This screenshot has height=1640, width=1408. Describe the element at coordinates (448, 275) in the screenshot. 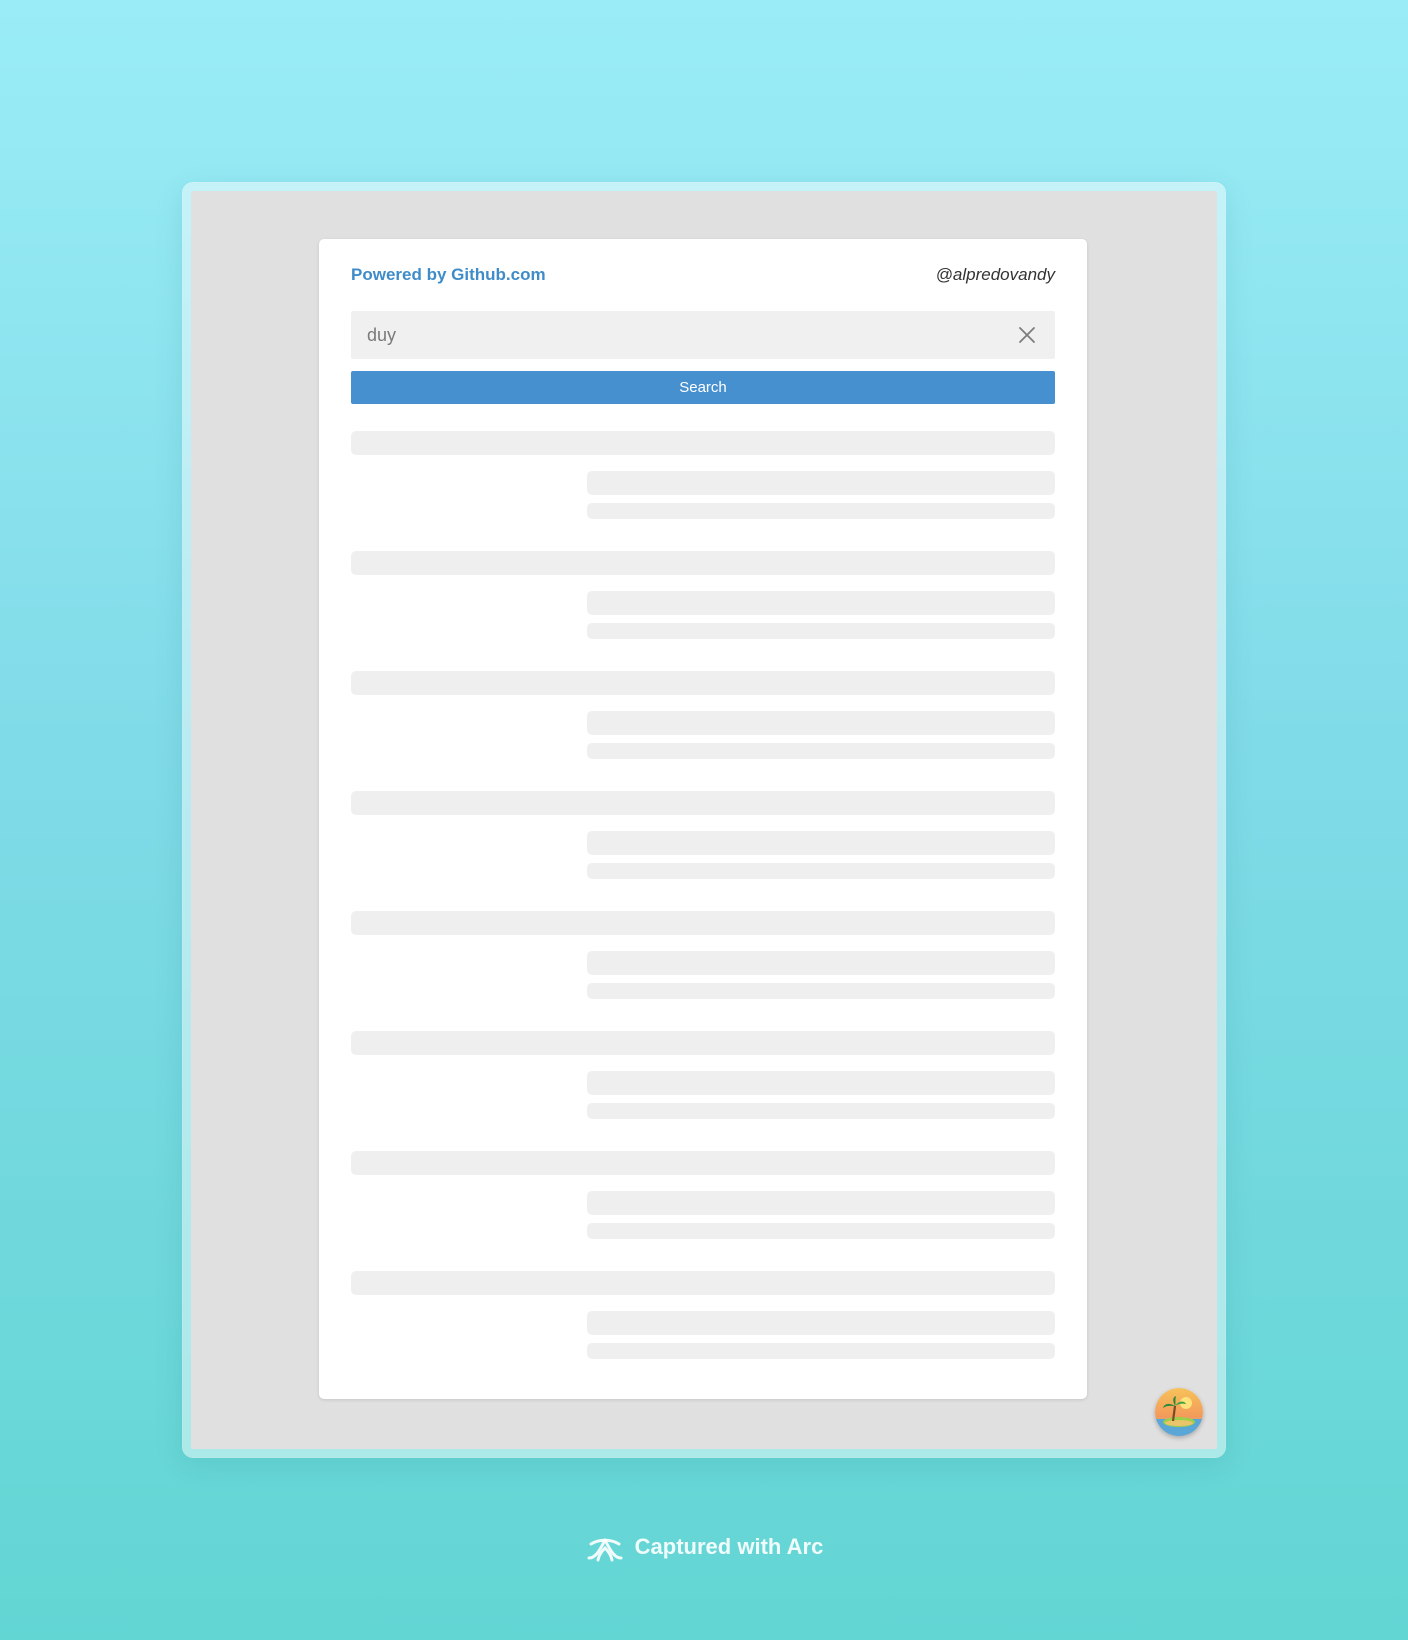

I see `powered-by-link: Powered by Github.com` at that location.